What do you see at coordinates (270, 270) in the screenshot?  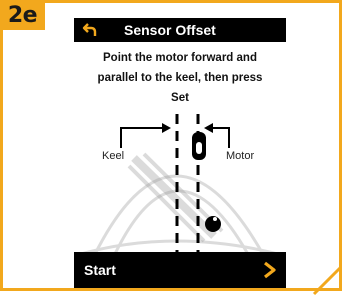 I see `chevron-right-icon` at bounding box center [270, 270].